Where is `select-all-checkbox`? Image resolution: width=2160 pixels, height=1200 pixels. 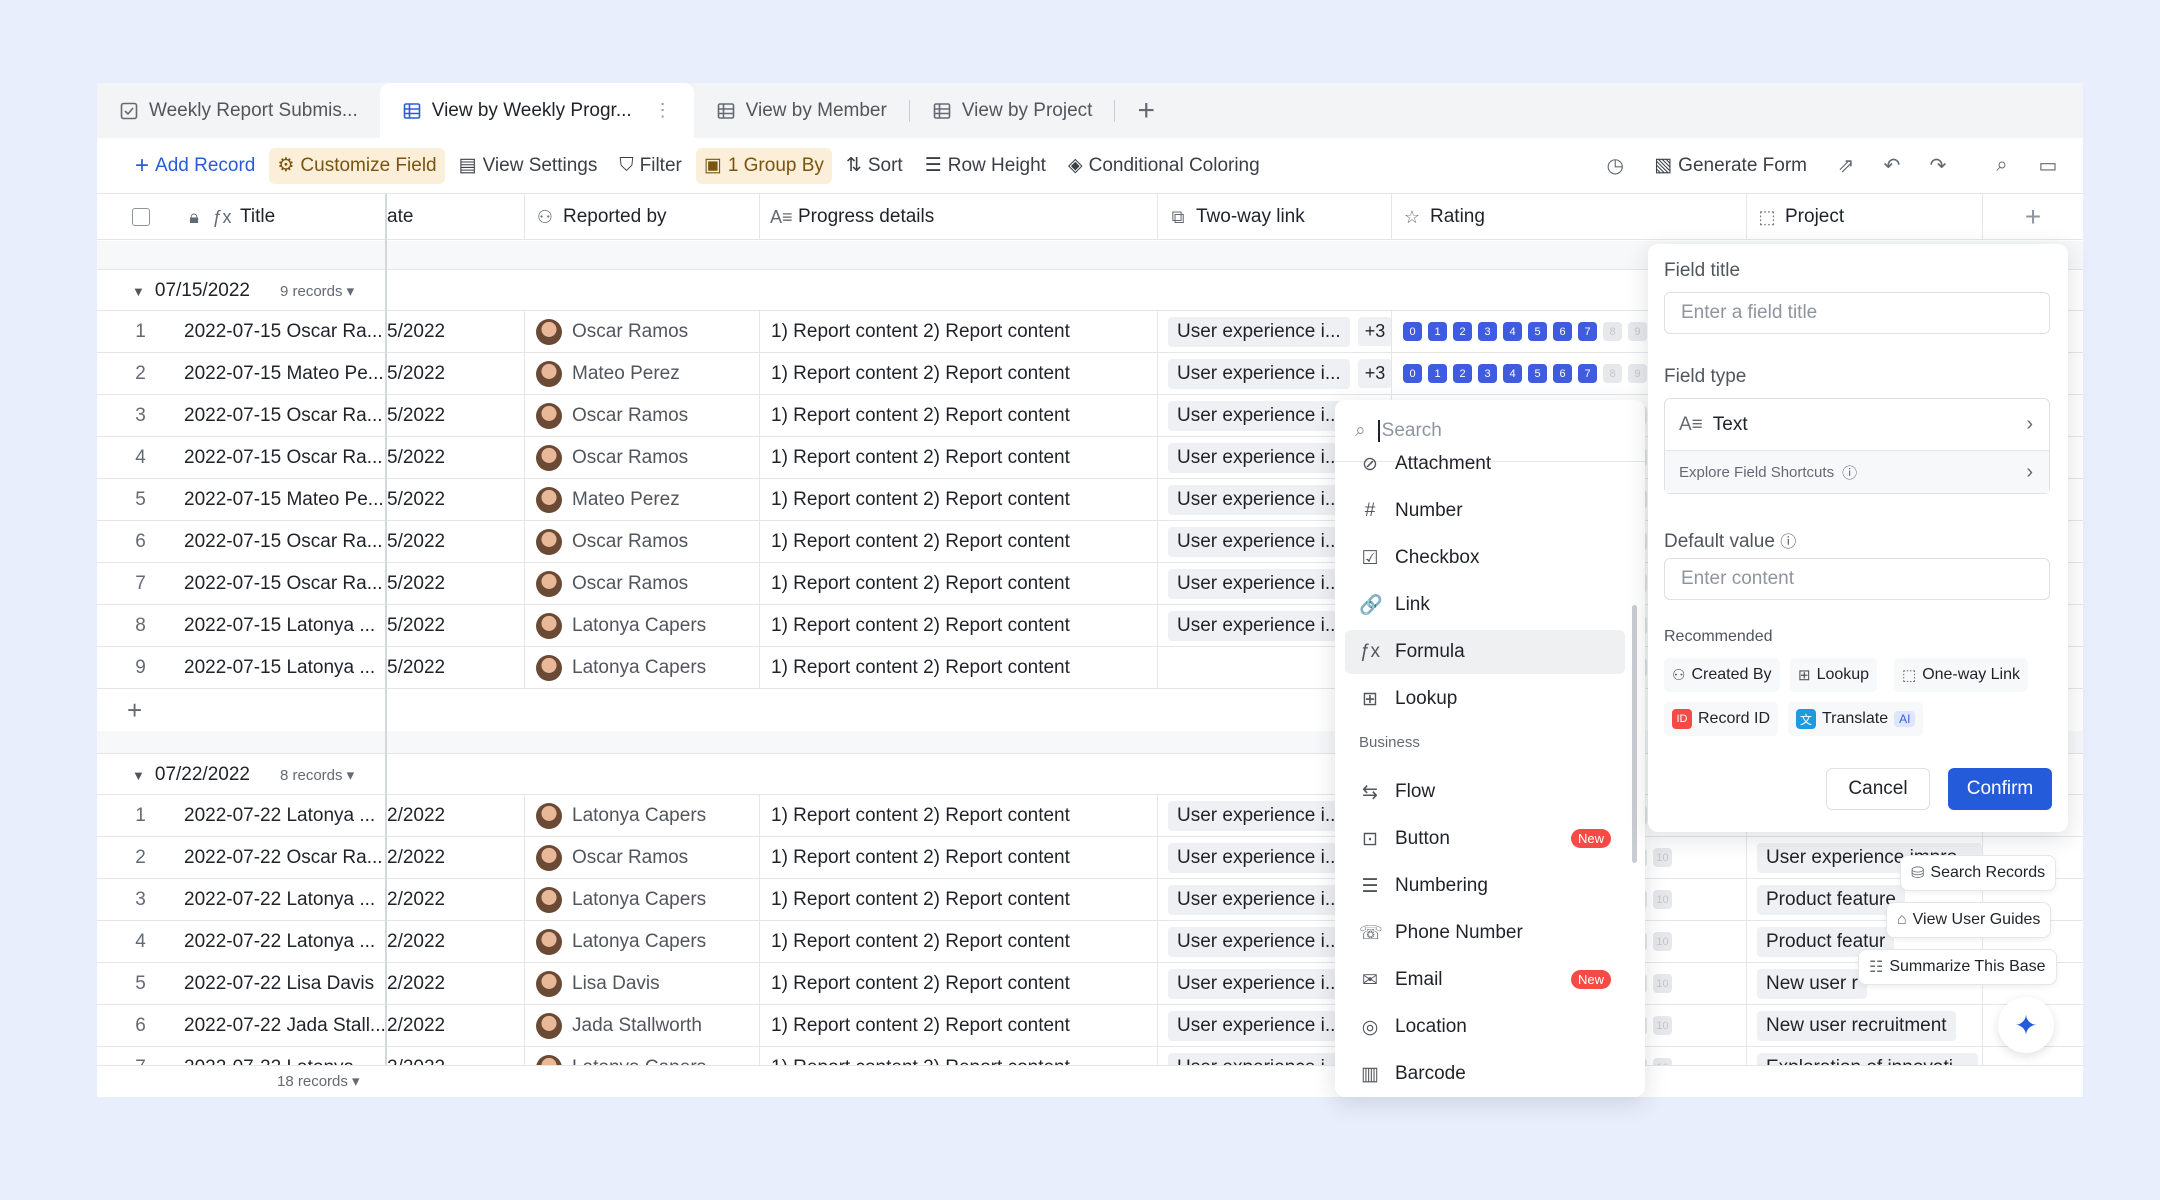
select-all-checkbox is located at coordinates (140, 217).